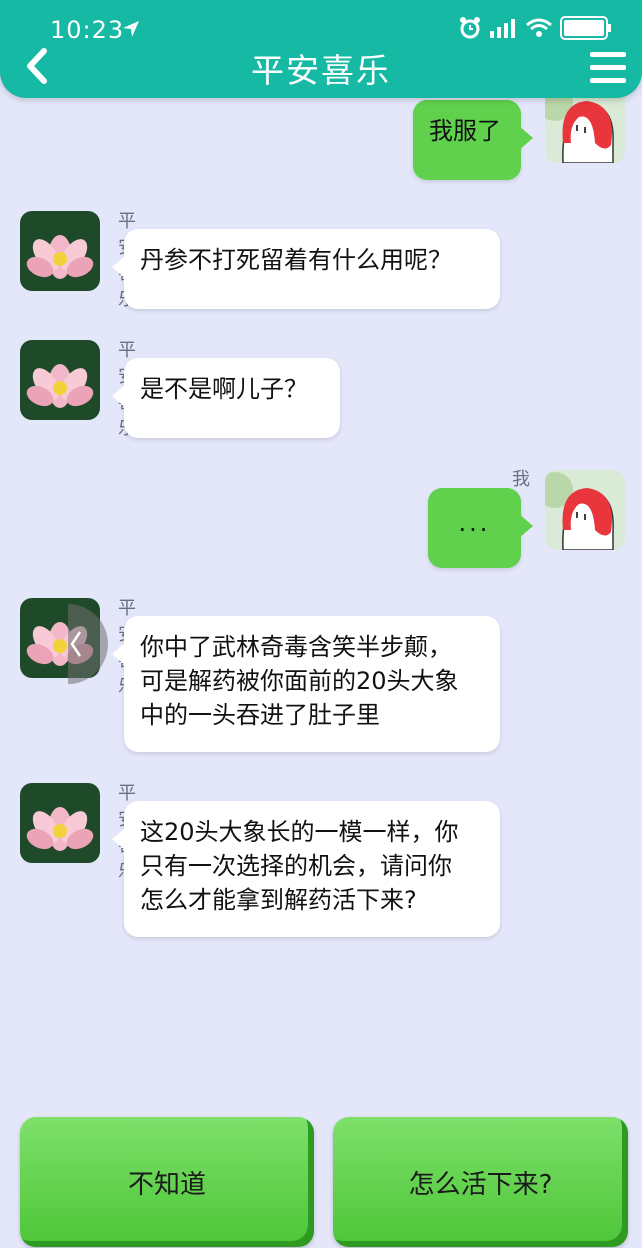 The image size is (642, 1248). What do you see at coordinates (299, 681) in the screenshot?
I see `message-line: 可是解药被你面前的20头大象` at bounding box center [299, 681].